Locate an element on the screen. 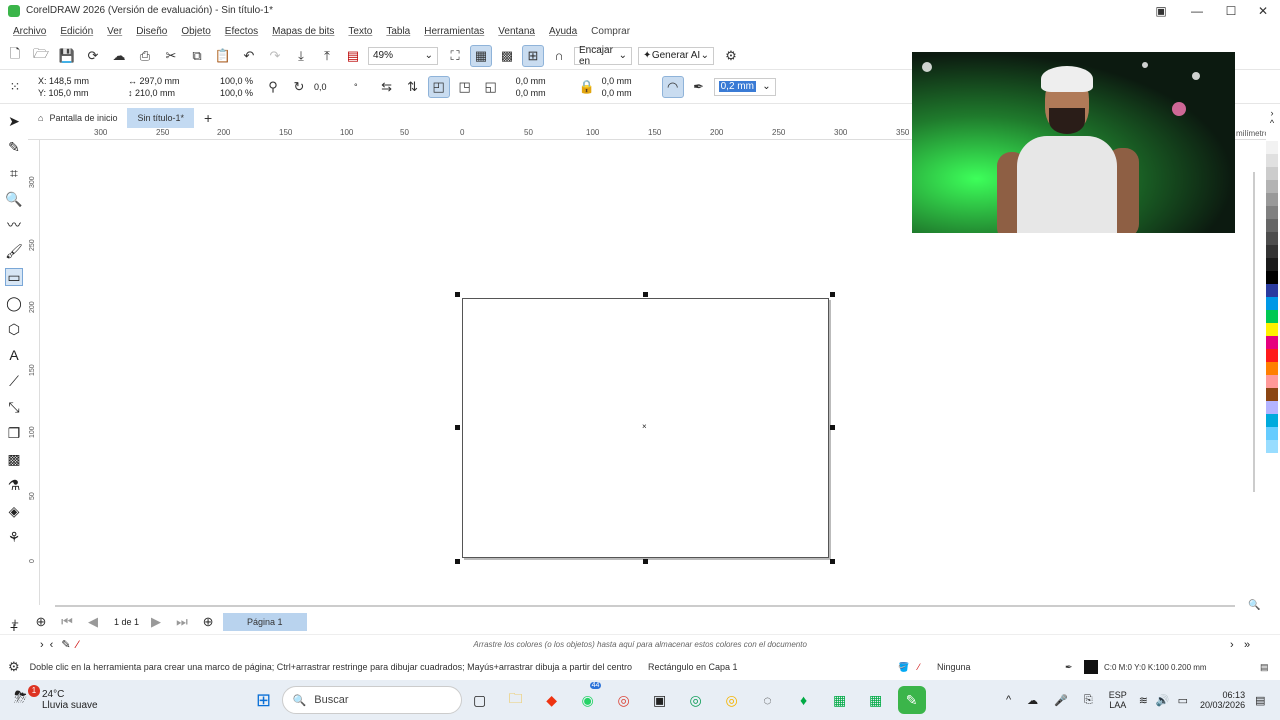 The height and width of the screenshot is (720, 1280). save-icon: 💾 is located at coordinates (67, 56).